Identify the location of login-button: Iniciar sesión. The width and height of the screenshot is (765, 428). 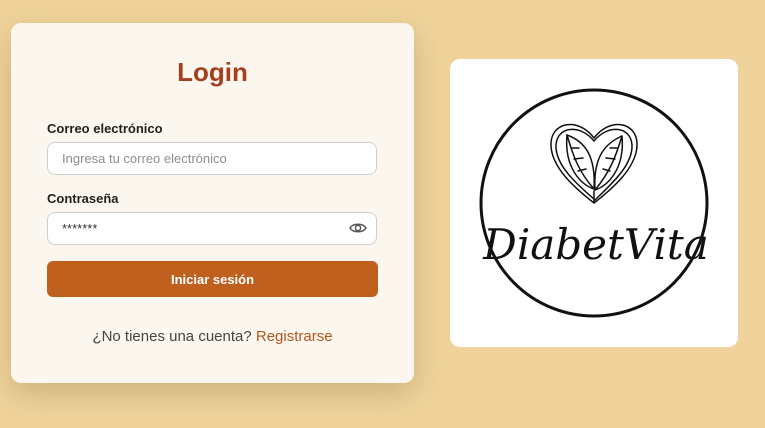
(212, 279).